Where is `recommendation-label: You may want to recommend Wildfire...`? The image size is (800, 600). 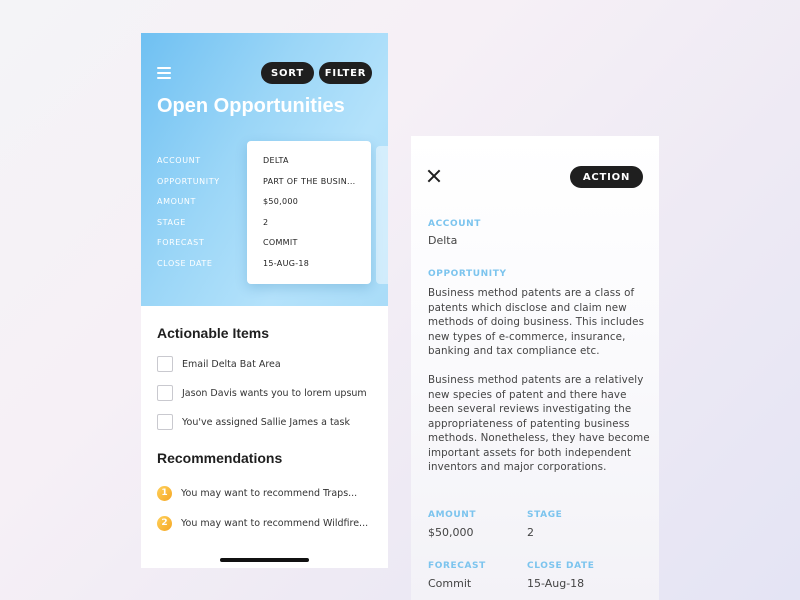 recommendation-label: You may want to recommend Wildfire... is located at coordinates (275, 523).